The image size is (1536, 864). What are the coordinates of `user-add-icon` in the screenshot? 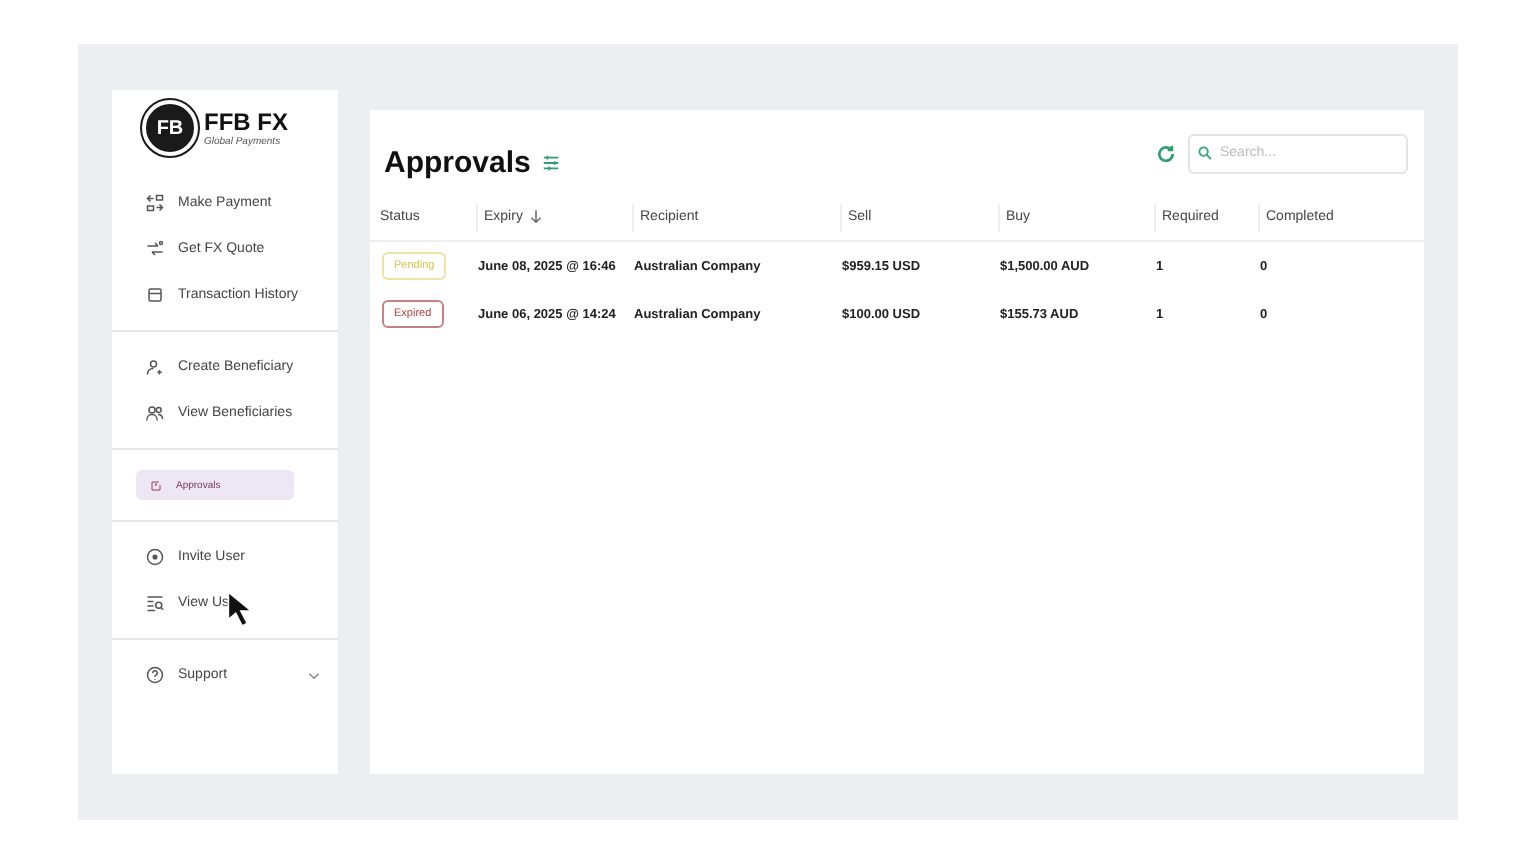 It's located at (155, 367).